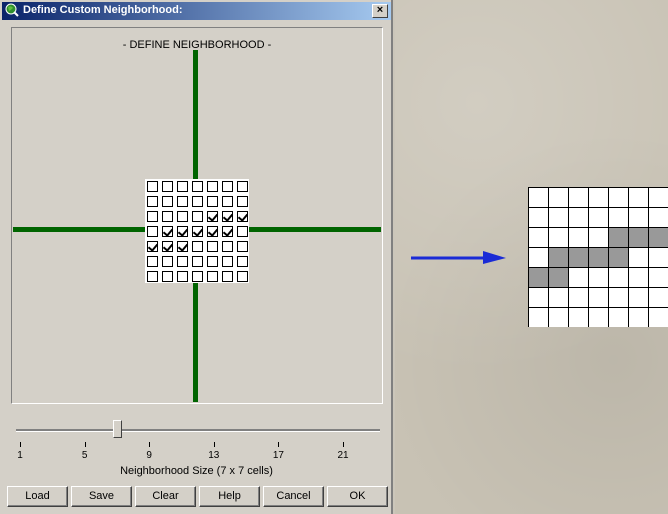 The image size is (668, 514). Describe the element at coordinates (196, 11) in the screenshot. I see `title-bar: Define Custom Neighborhood: ×` at that location.